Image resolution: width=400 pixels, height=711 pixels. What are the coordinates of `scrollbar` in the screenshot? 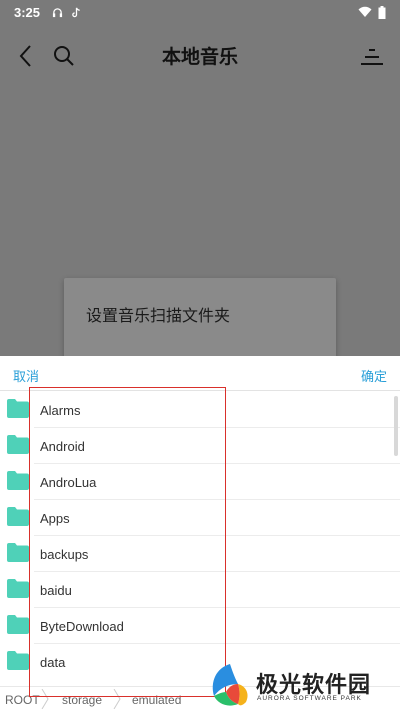 It's located at (396, 426).